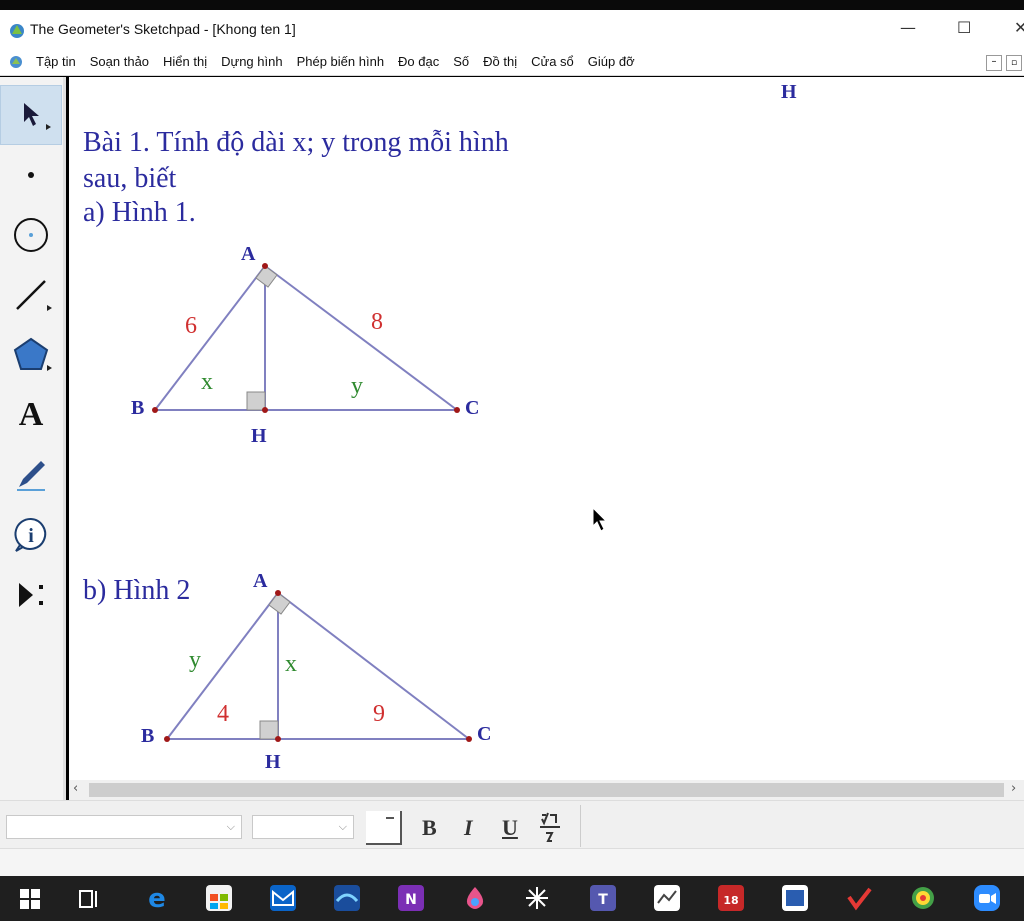 The width and height of the screenshot is (1024, 921). Describe the element at coordinates (429, 828) in the screenshot. I see `bold-button: B` at that location.